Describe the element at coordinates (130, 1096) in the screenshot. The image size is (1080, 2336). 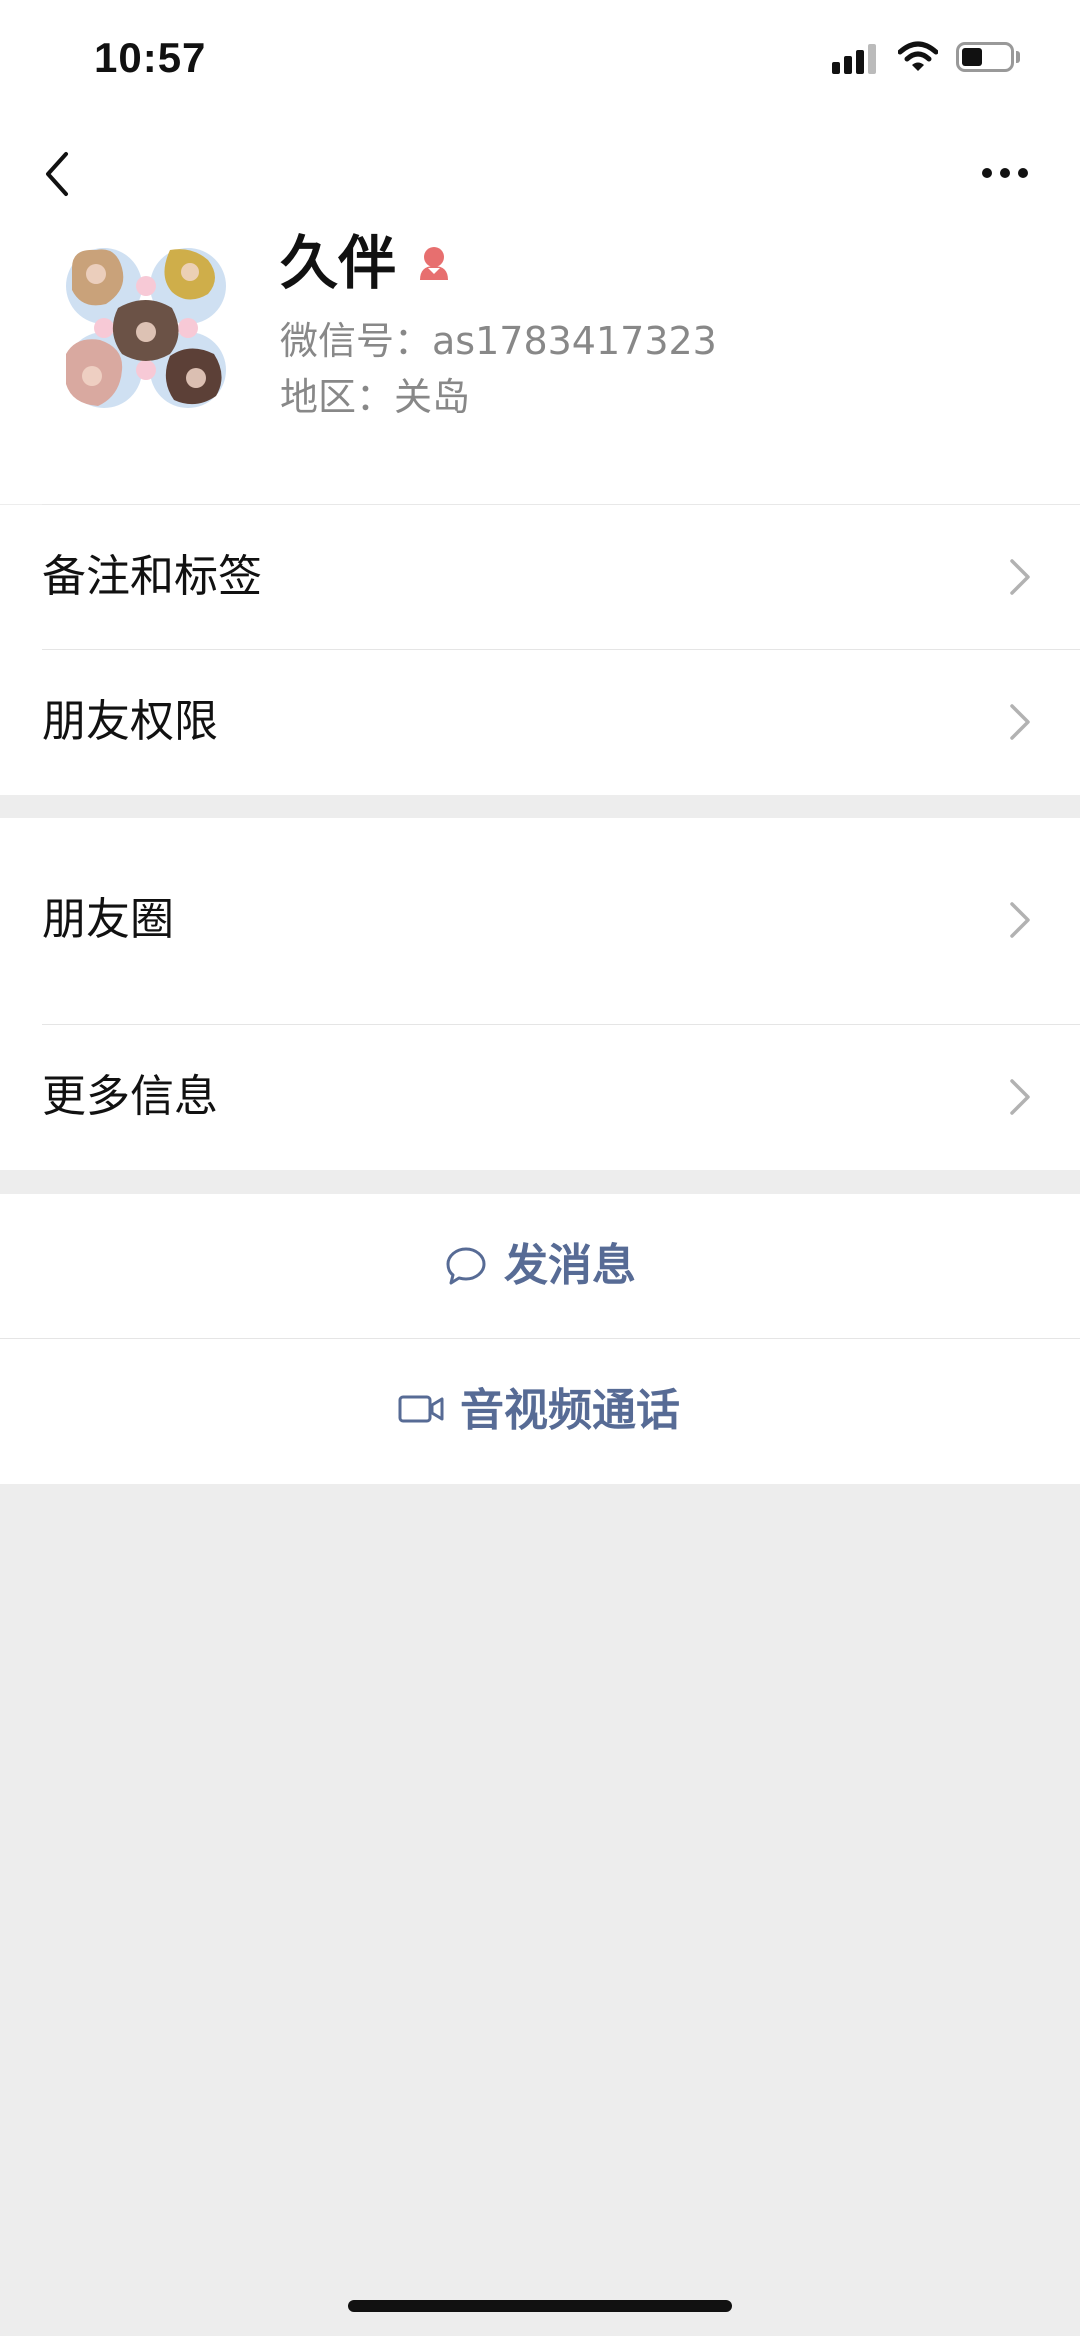
I see `list-item-label: 更多信息` at that location.